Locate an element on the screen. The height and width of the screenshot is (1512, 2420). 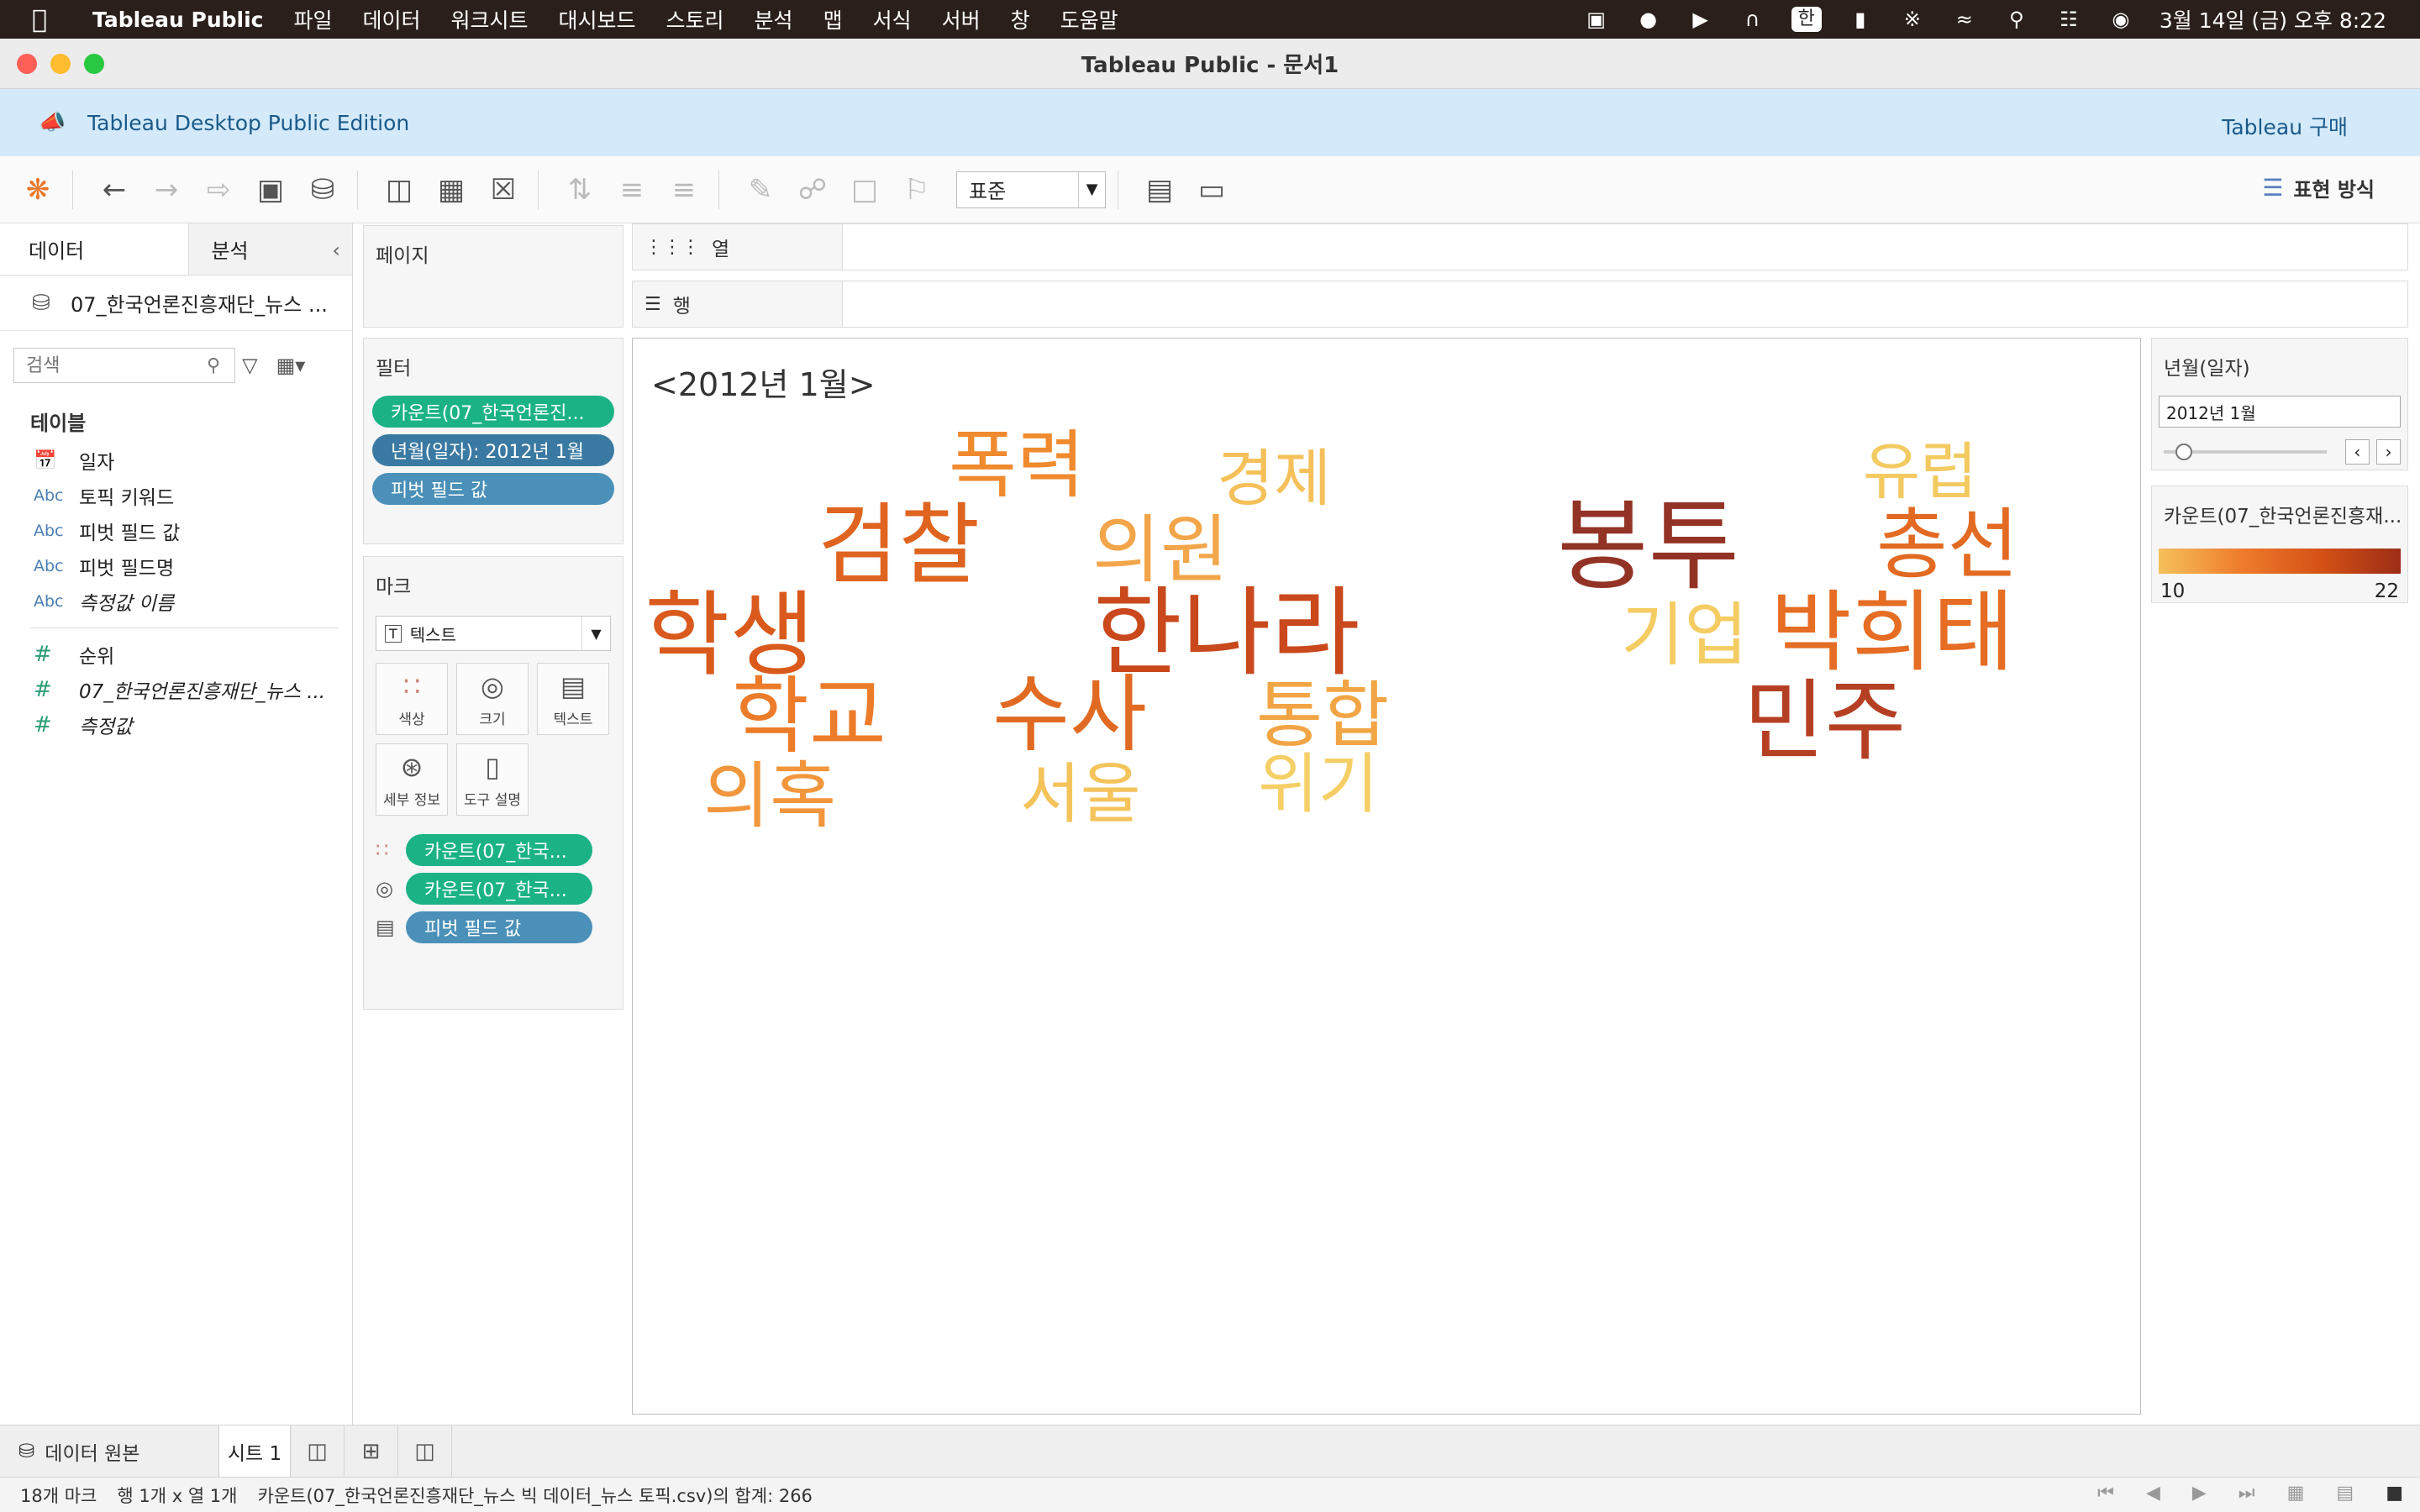
word-cloud-mark: 학교 is located at coordinates (809, 717).